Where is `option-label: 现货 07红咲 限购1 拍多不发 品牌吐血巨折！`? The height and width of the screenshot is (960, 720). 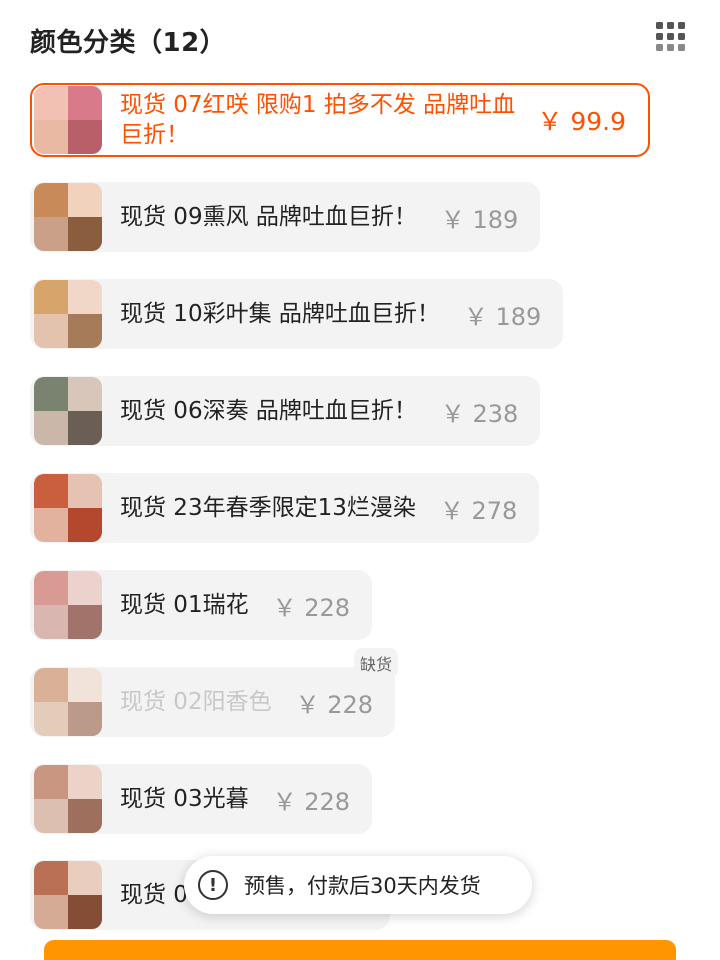
option-label: 现货 07红咲 限购1 拍多不发 品牌吐血巨折！ is located at coordinates (318, 120).